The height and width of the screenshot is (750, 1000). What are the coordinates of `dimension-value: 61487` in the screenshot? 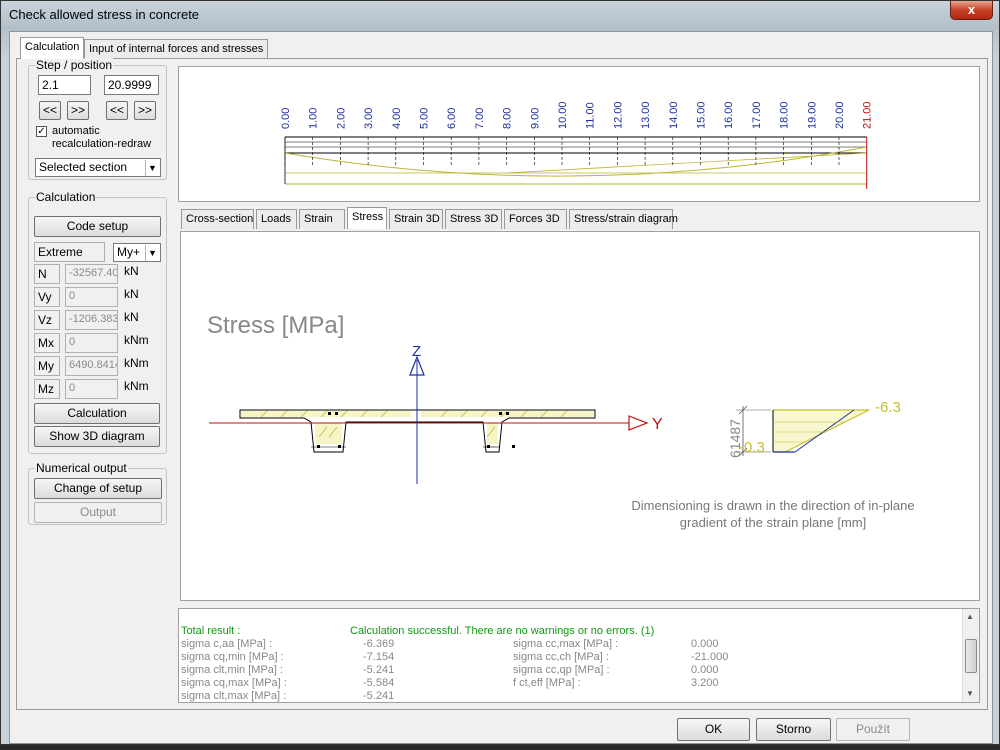 It's located at (735, 438).